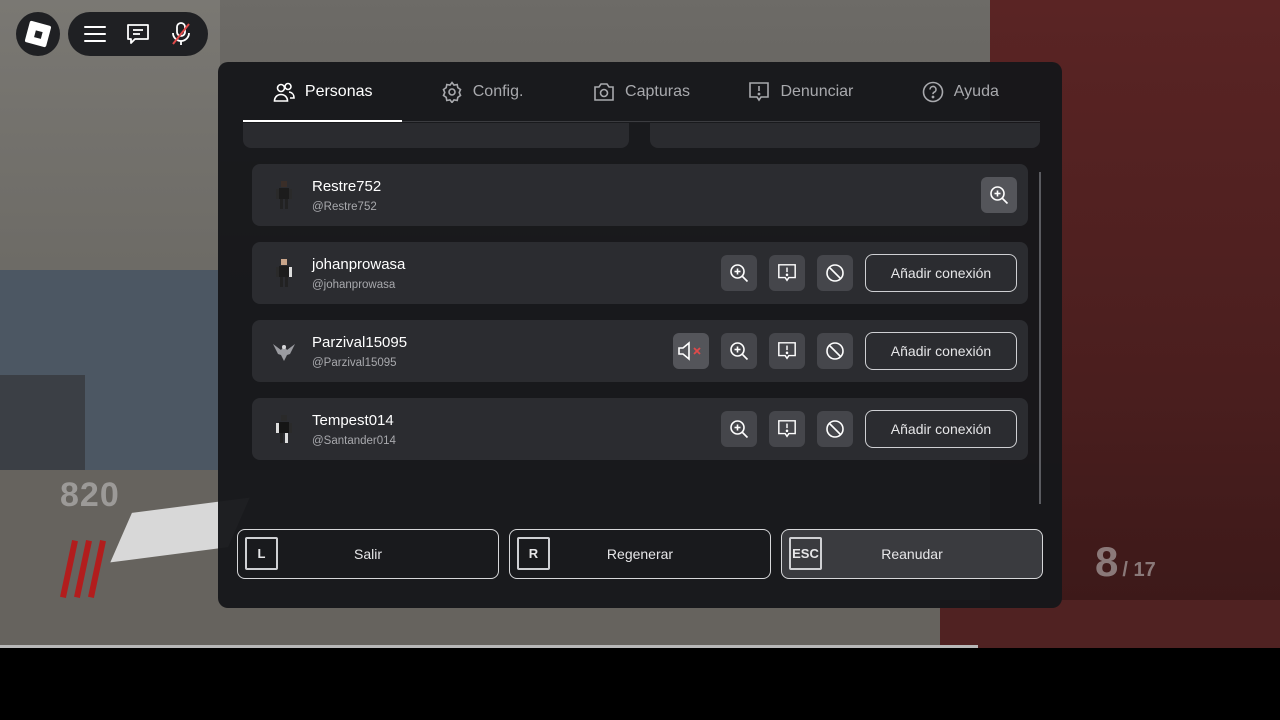 This screenshot has width=1280, height=720. I want to click on people-icon, so click(284, 92).